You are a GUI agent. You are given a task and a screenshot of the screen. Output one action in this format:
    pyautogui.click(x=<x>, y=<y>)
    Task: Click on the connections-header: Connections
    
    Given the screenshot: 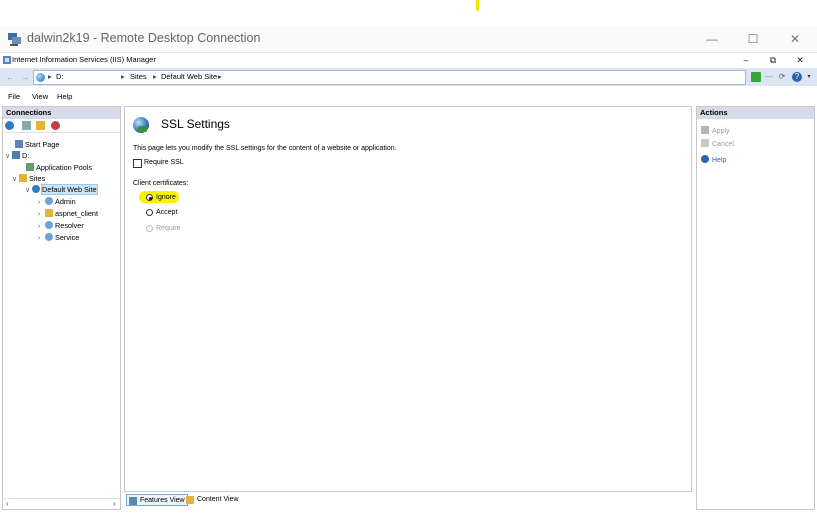 What is the action you would take?
    pyautogui.click(x=61, y=113)
    